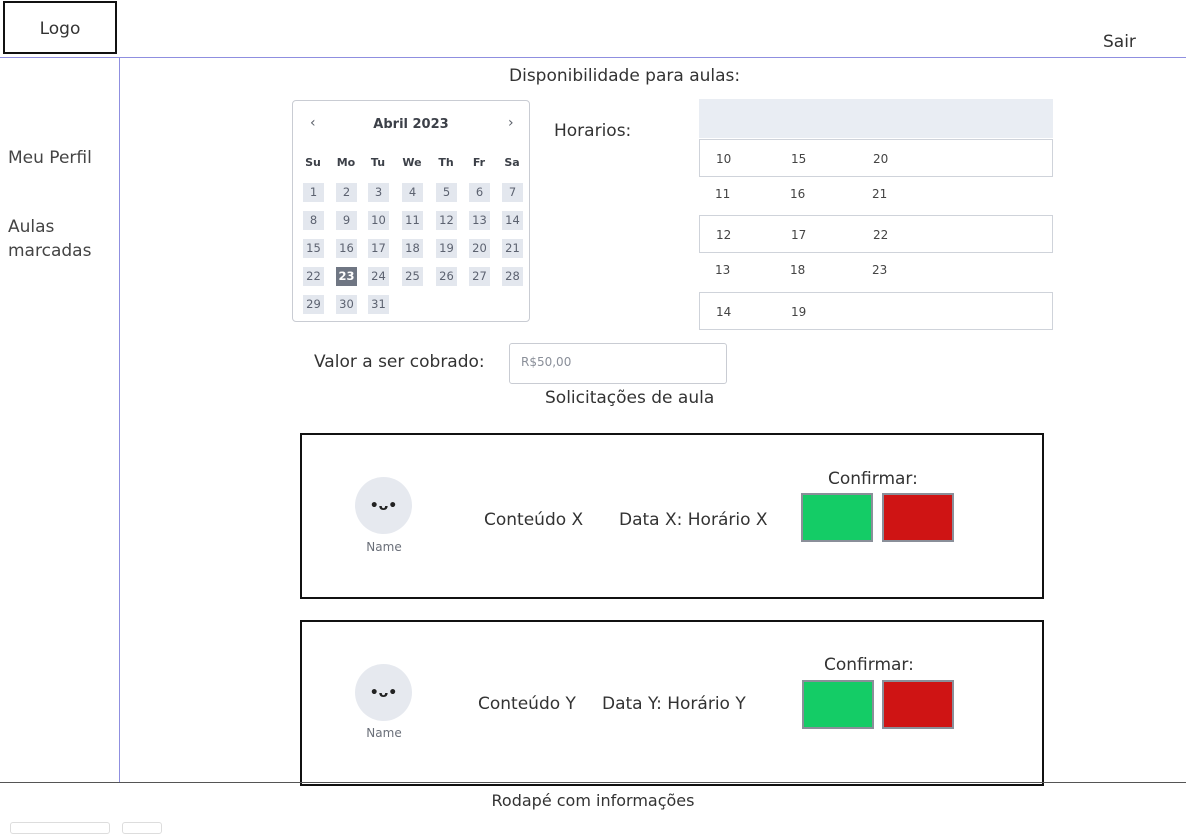 Image resolution: width=1186 pixels, height=834 pixels. Describe the element at coordinates (880, 235) in the screenshot. I see `time-slot: 22` at that location.